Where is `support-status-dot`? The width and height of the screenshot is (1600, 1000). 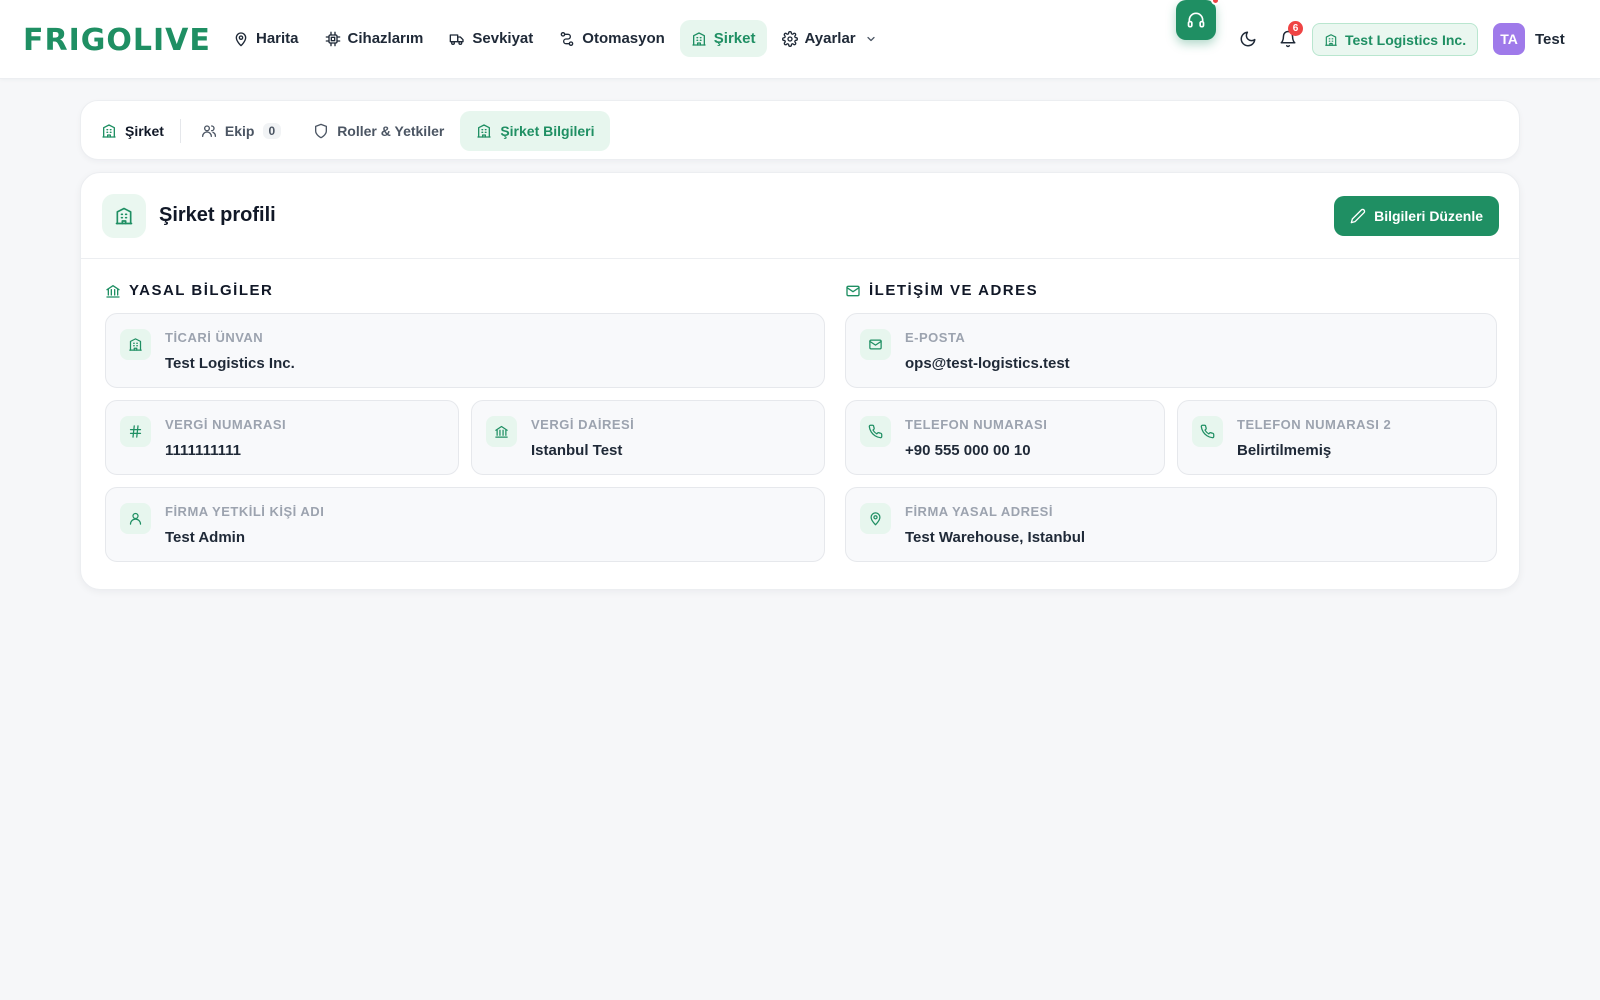
support-status-dot is located at coordinates (1215, 2).